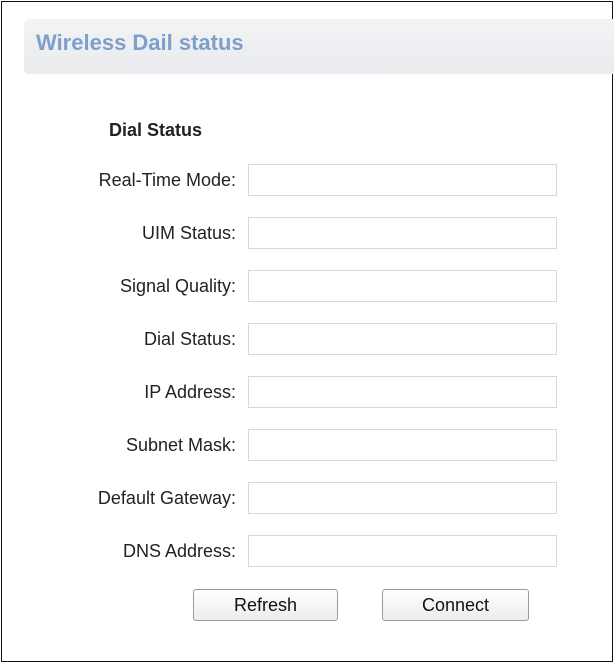  I want to click on field-row-signal-quality: Signal Quality:, so click(308, 286).